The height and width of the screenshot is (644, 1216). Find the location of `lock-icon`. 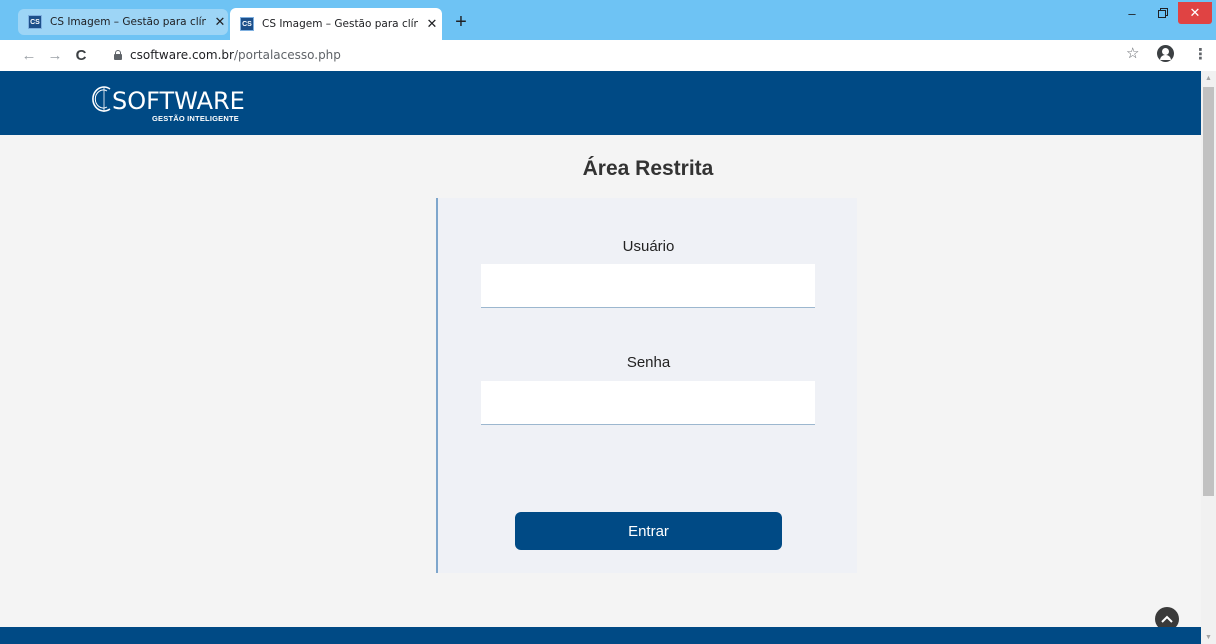

lock-icon is located at coordinates (118, 55).